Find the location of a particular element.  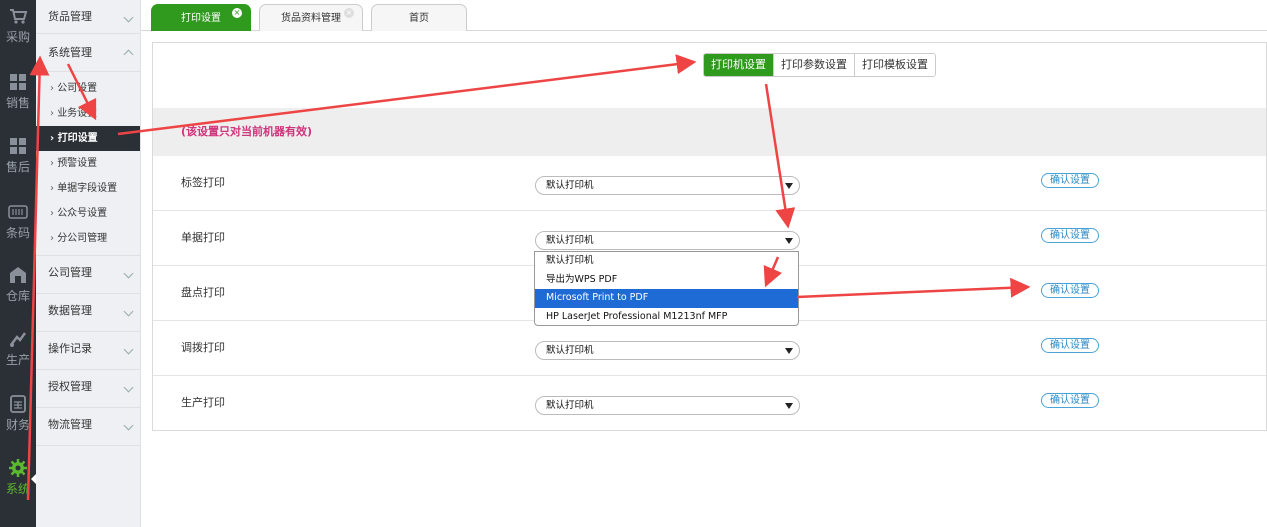

rail-item-aftersales: 售后 is located at coordinates (18, 162).